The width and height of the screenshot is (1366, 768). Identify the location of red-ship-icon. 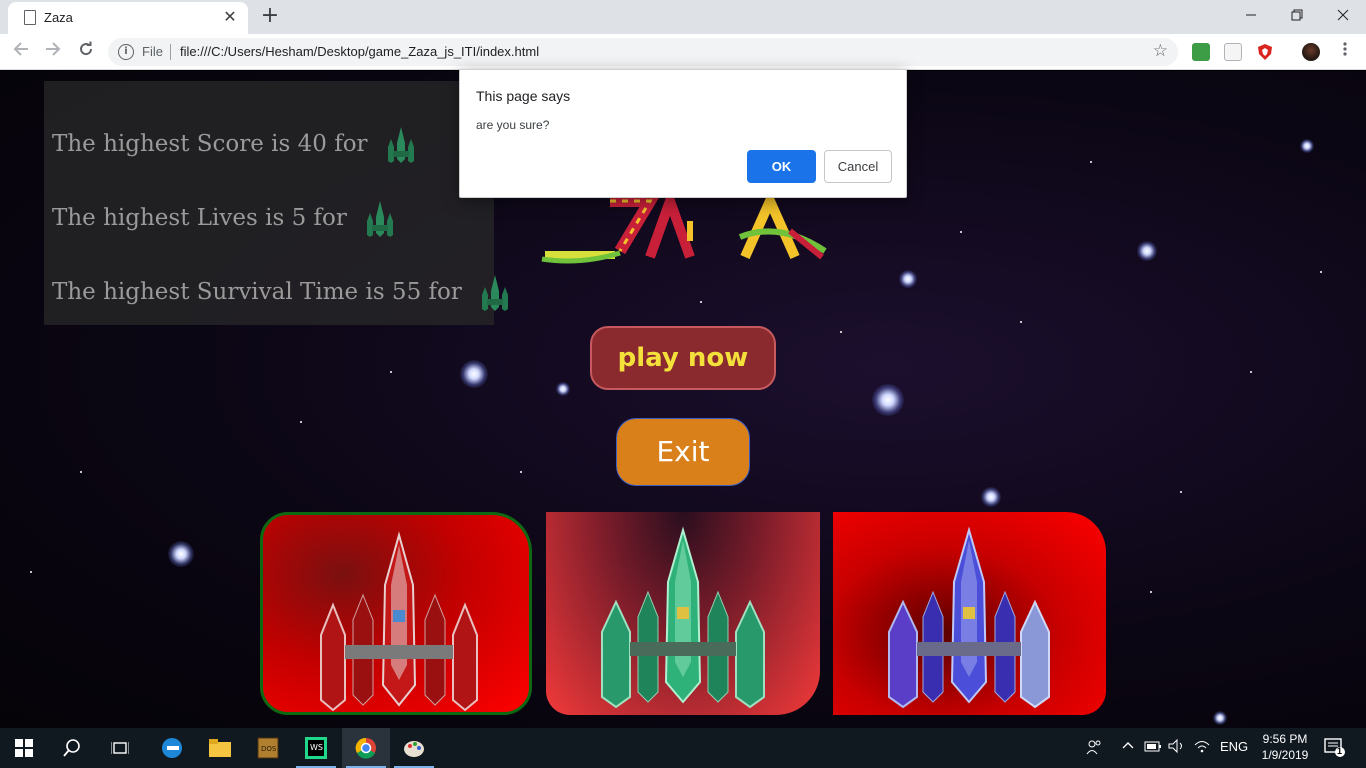
(399, 621).